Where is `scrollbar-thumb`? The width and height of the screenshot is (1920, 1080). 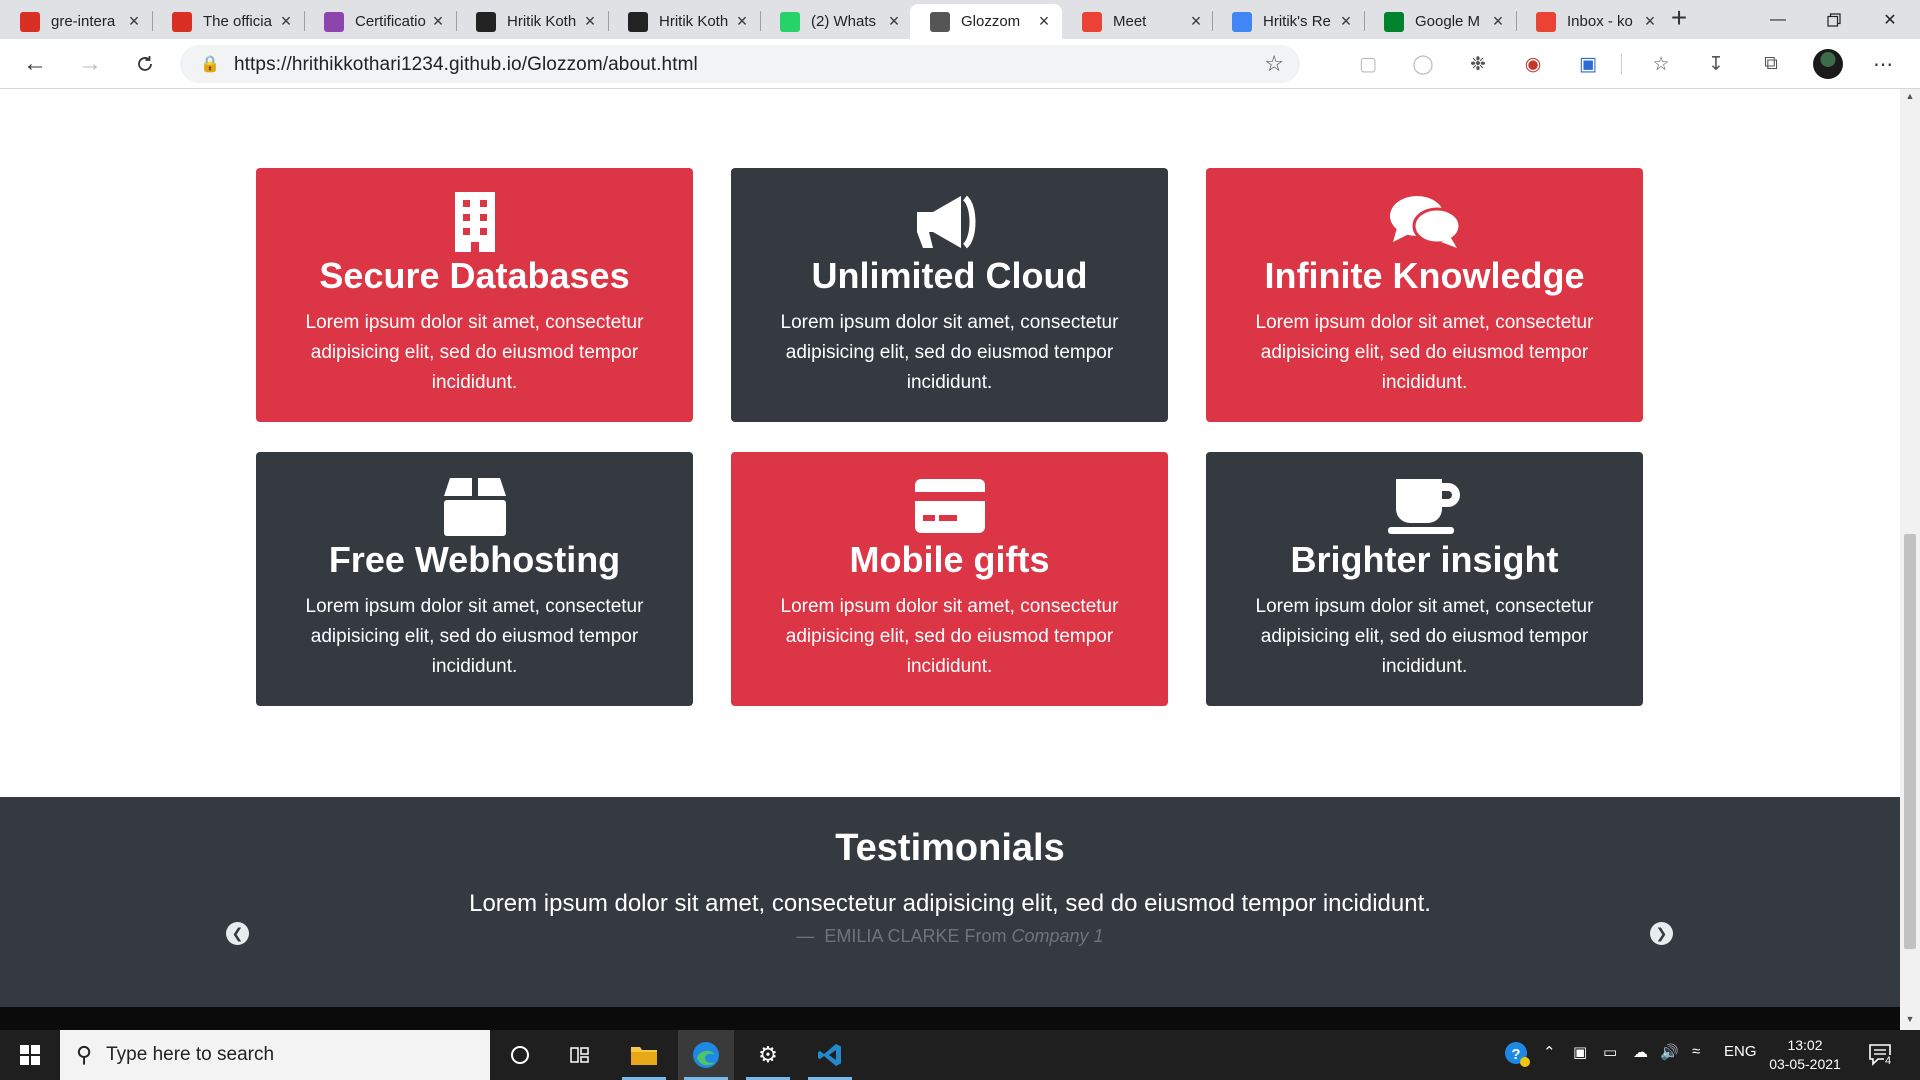
scrollbar-thumb is located at coordinates (1910, 741).